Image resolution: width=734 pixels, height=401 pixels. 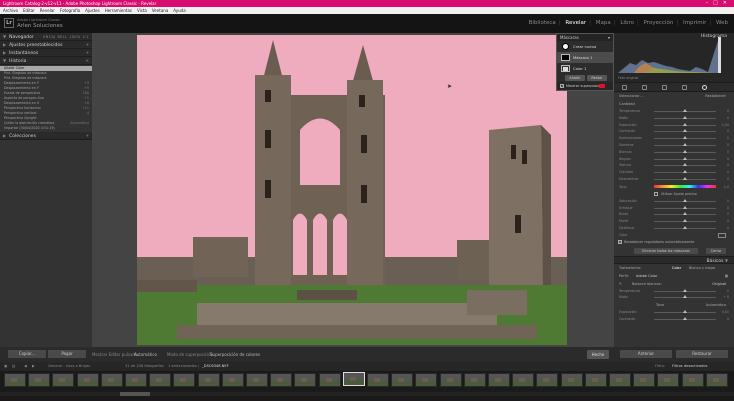 I want to click on hue-slider-row: Tono 0,0, so click(x=674, y=187).